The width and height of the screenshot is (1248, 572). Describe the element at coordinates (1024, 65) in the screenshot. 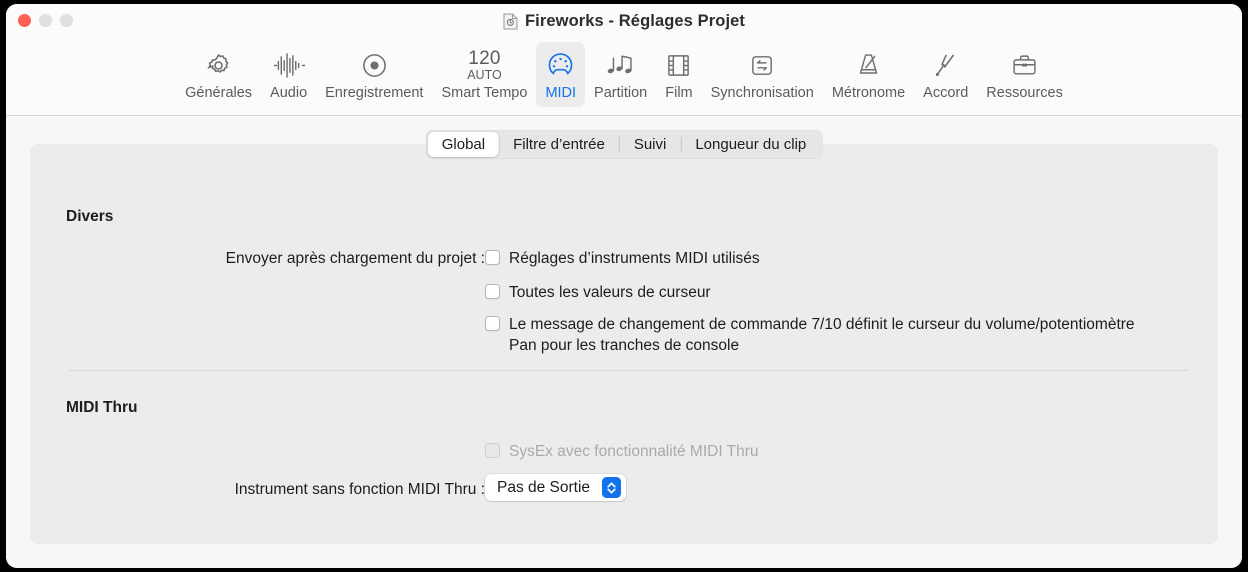

I see `briefcase-icon` at that location.